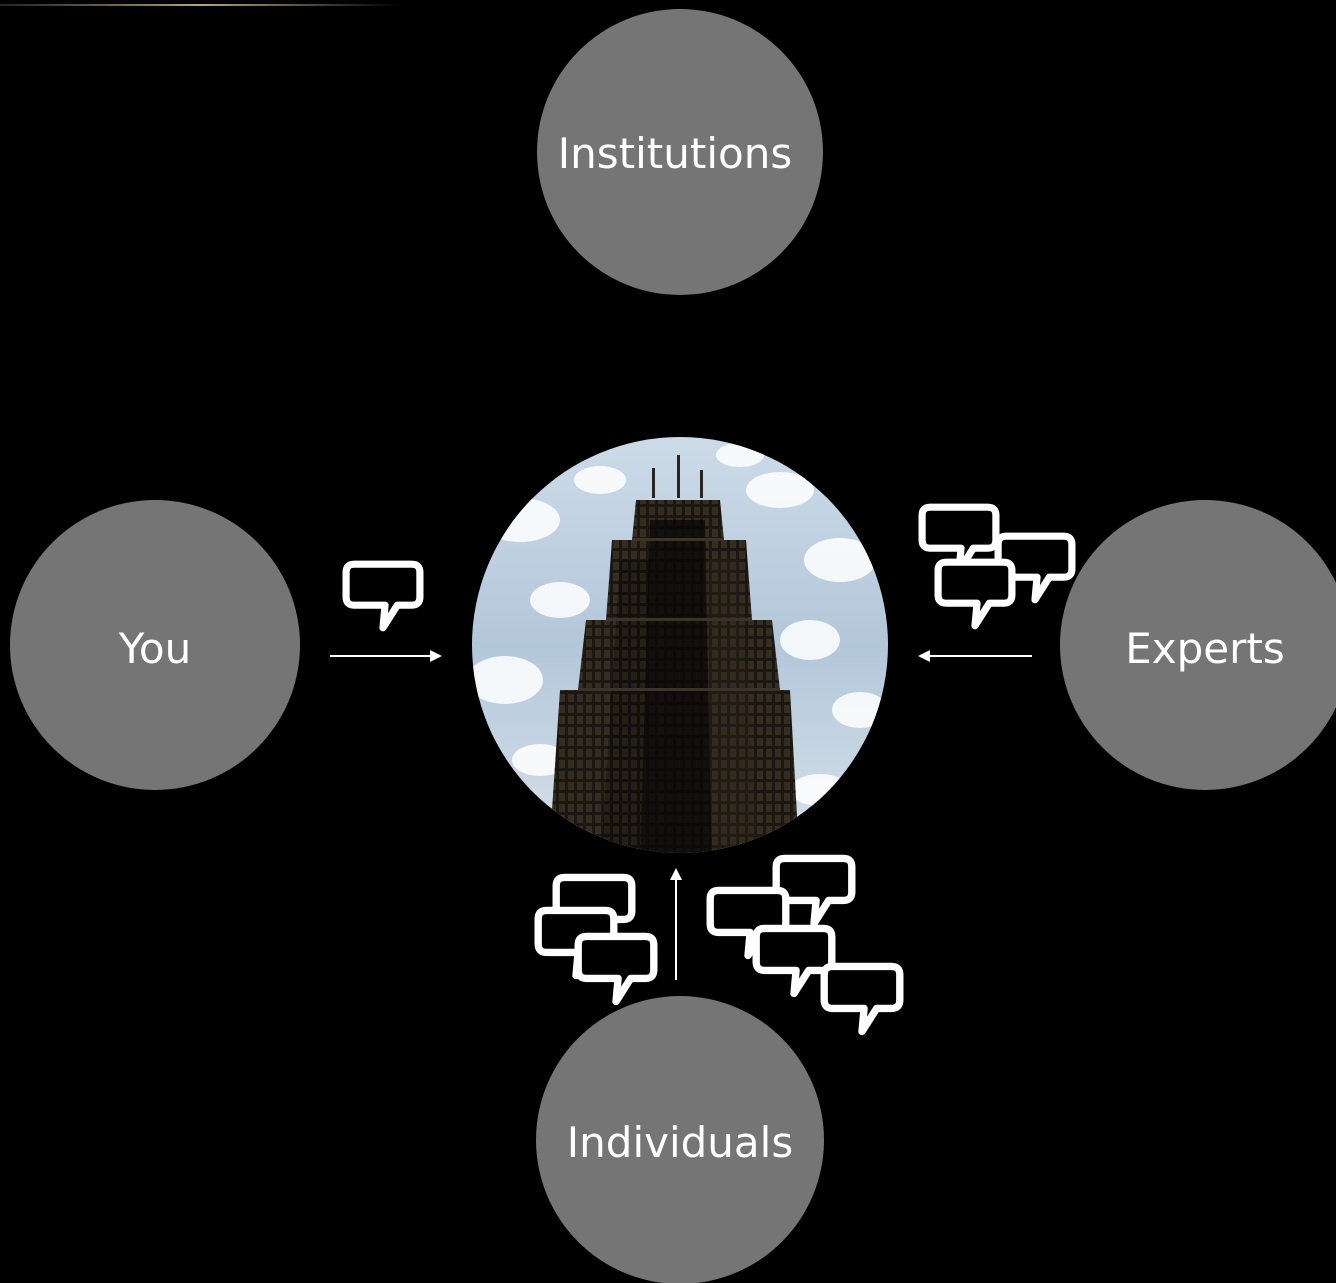 The height and width of the screenshot is (1283, 1336). I want to click on node-experts-label: Experts, so click(1205, 648).